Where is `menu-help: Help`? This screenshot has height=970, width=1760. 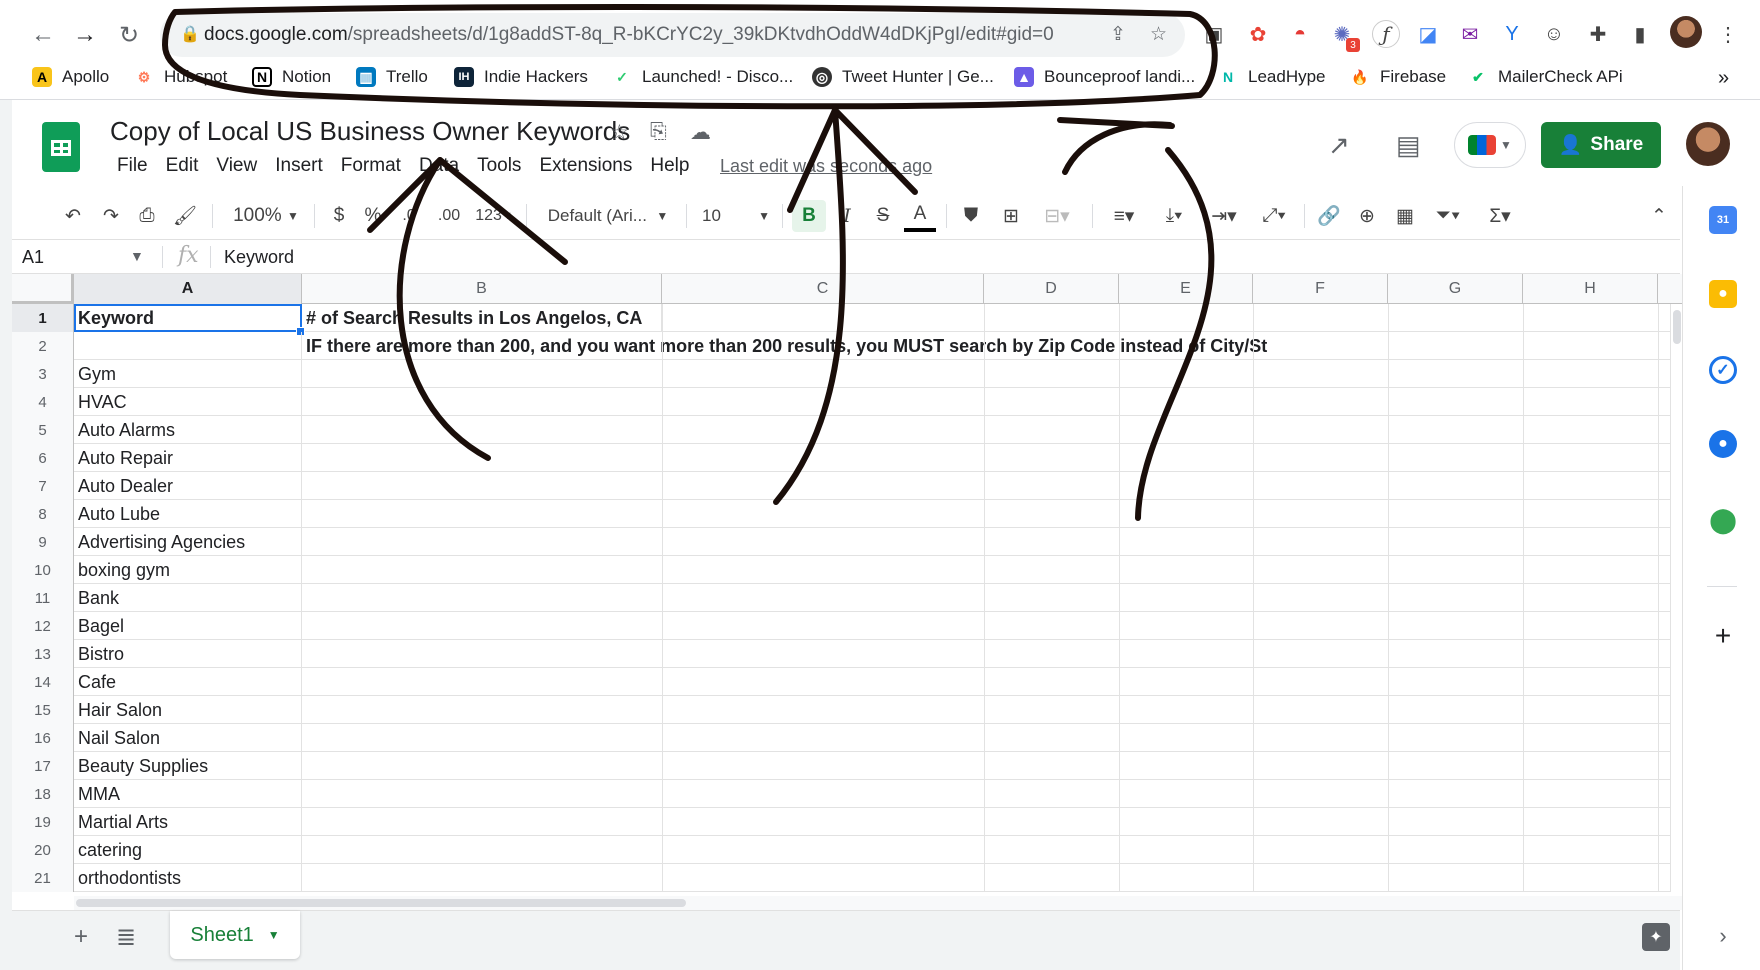 menu-help: Help is located at coordinates (669, 166).